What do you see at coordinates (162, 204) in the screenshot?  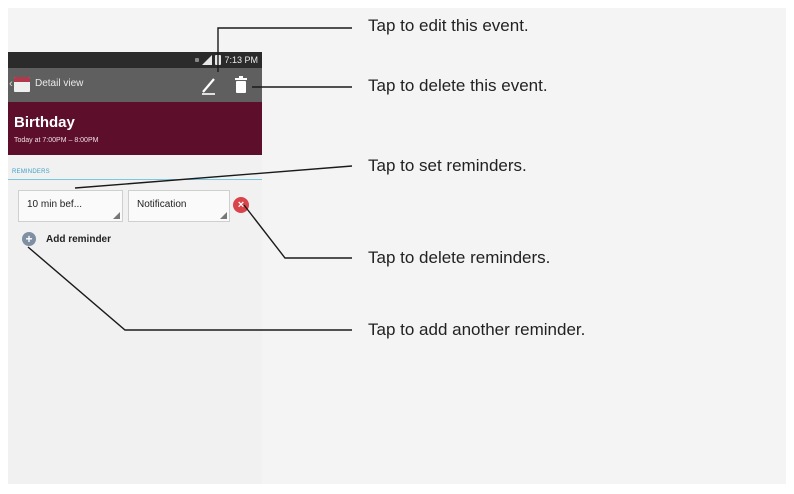 I see `reminder-type-value: Notification` at bounding box center [162, 204].